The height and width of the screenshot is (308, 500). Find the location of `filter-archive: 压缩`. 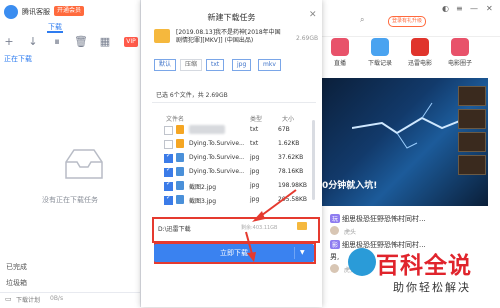

filter-archive: 压缩 is located at coordinates (191, 65).